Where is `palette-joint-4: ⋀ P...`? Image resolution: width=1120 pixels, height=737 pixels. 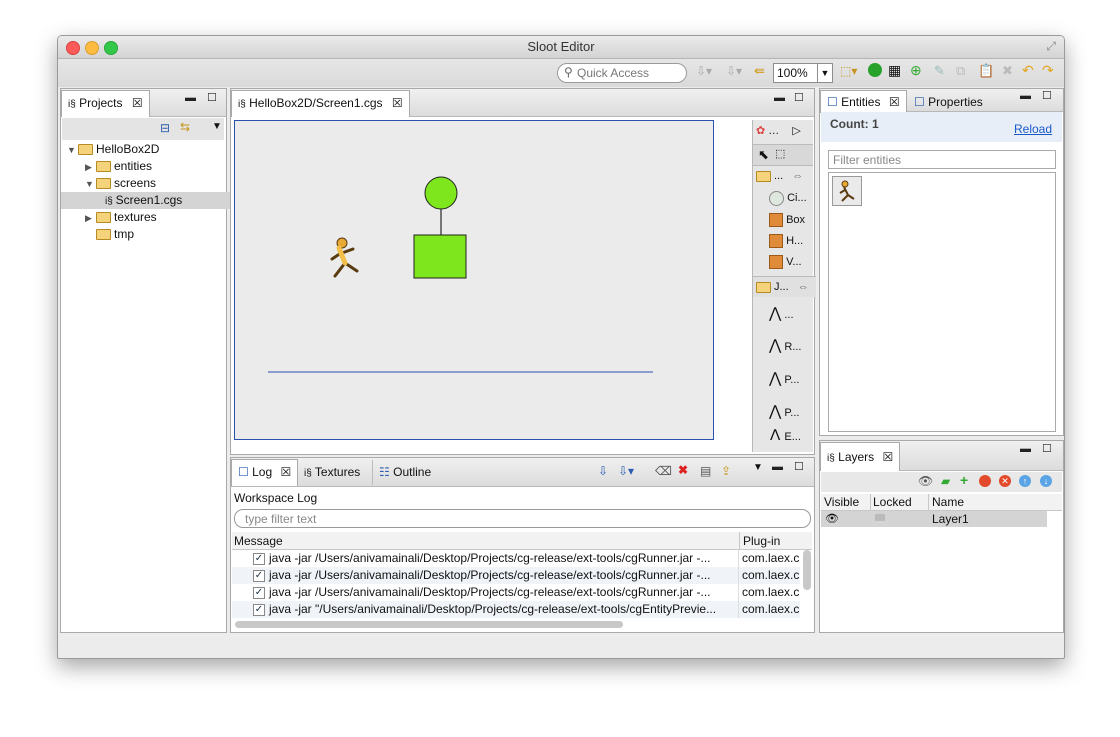
palette-joint-4: ⋀ P... is located at coordinates (784, 412).